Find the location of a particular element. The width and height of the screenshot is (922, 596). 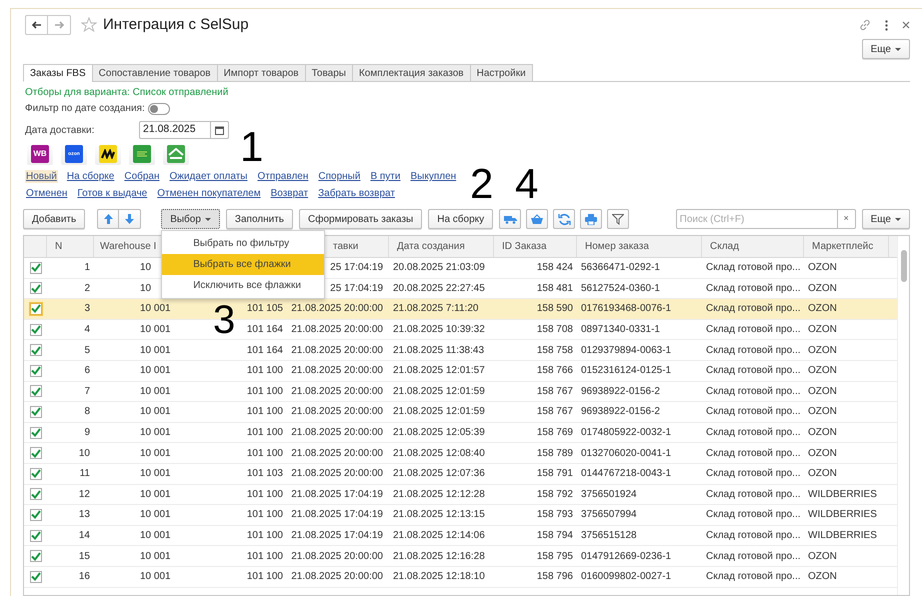

status-link: Отменен is located at coordinates (46, 193).